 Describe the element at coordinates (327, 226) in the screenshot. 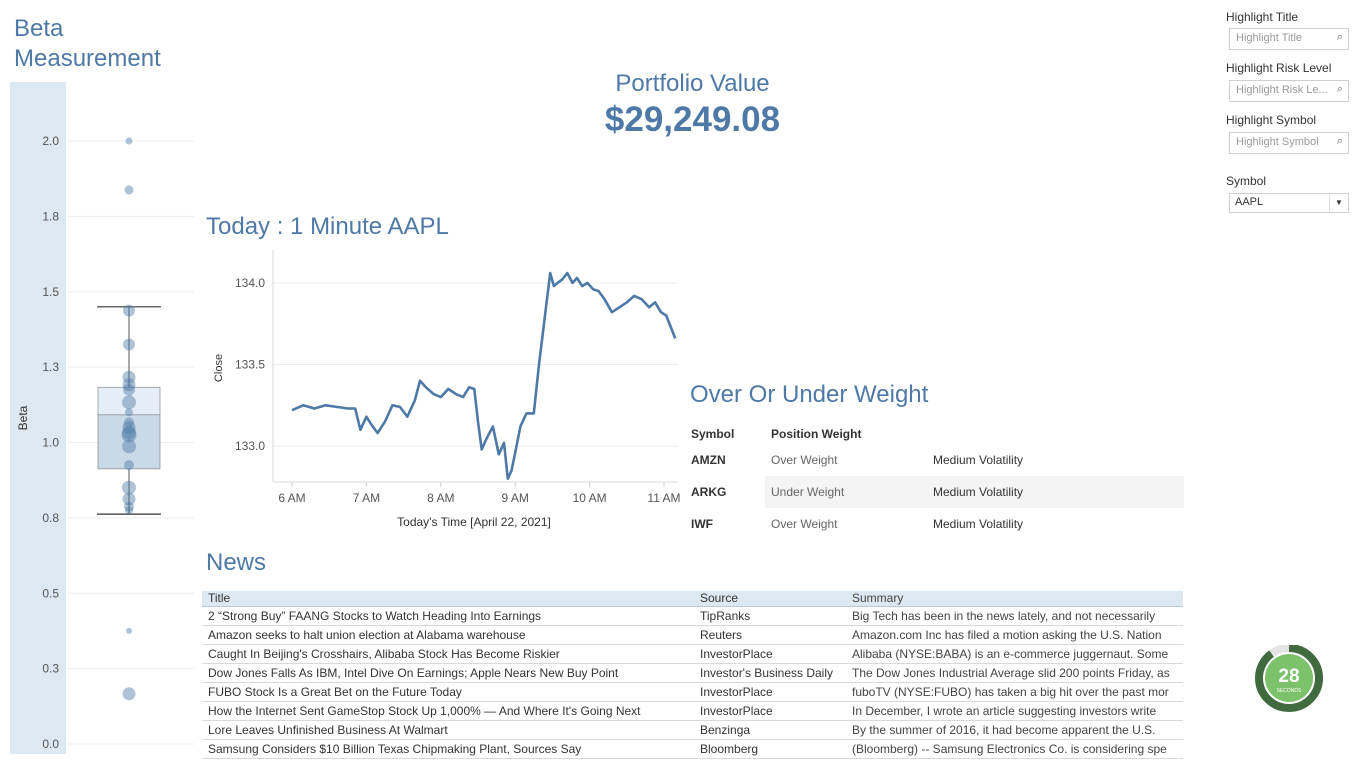

I see `today-chart-title: Today : 1 Minute AAPL` at that location.